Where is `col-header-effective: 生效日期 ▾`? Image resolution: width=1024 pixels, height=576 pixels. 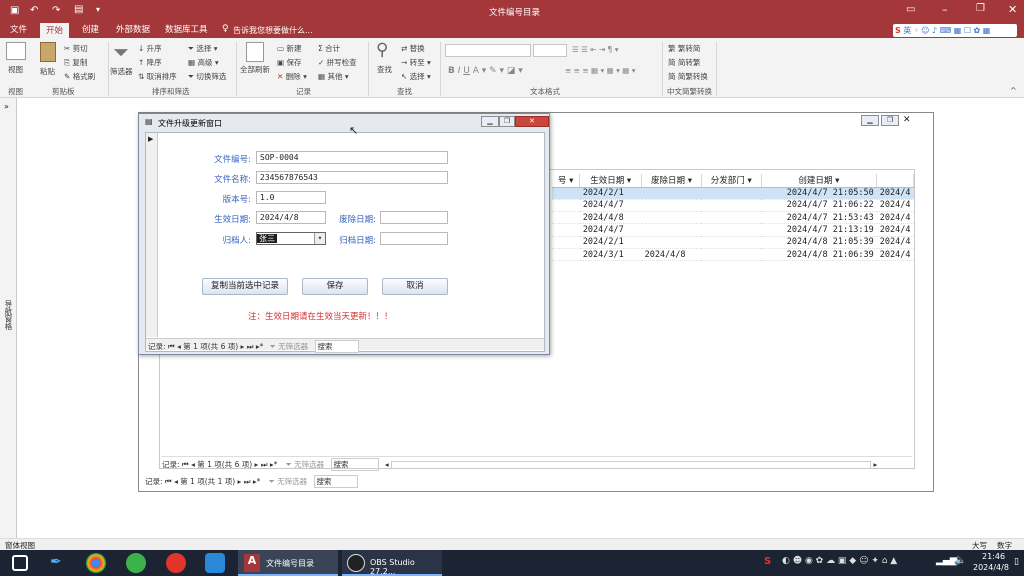
col-header-effective: 生效日期 ▾ is located at coordinates (611, 181).